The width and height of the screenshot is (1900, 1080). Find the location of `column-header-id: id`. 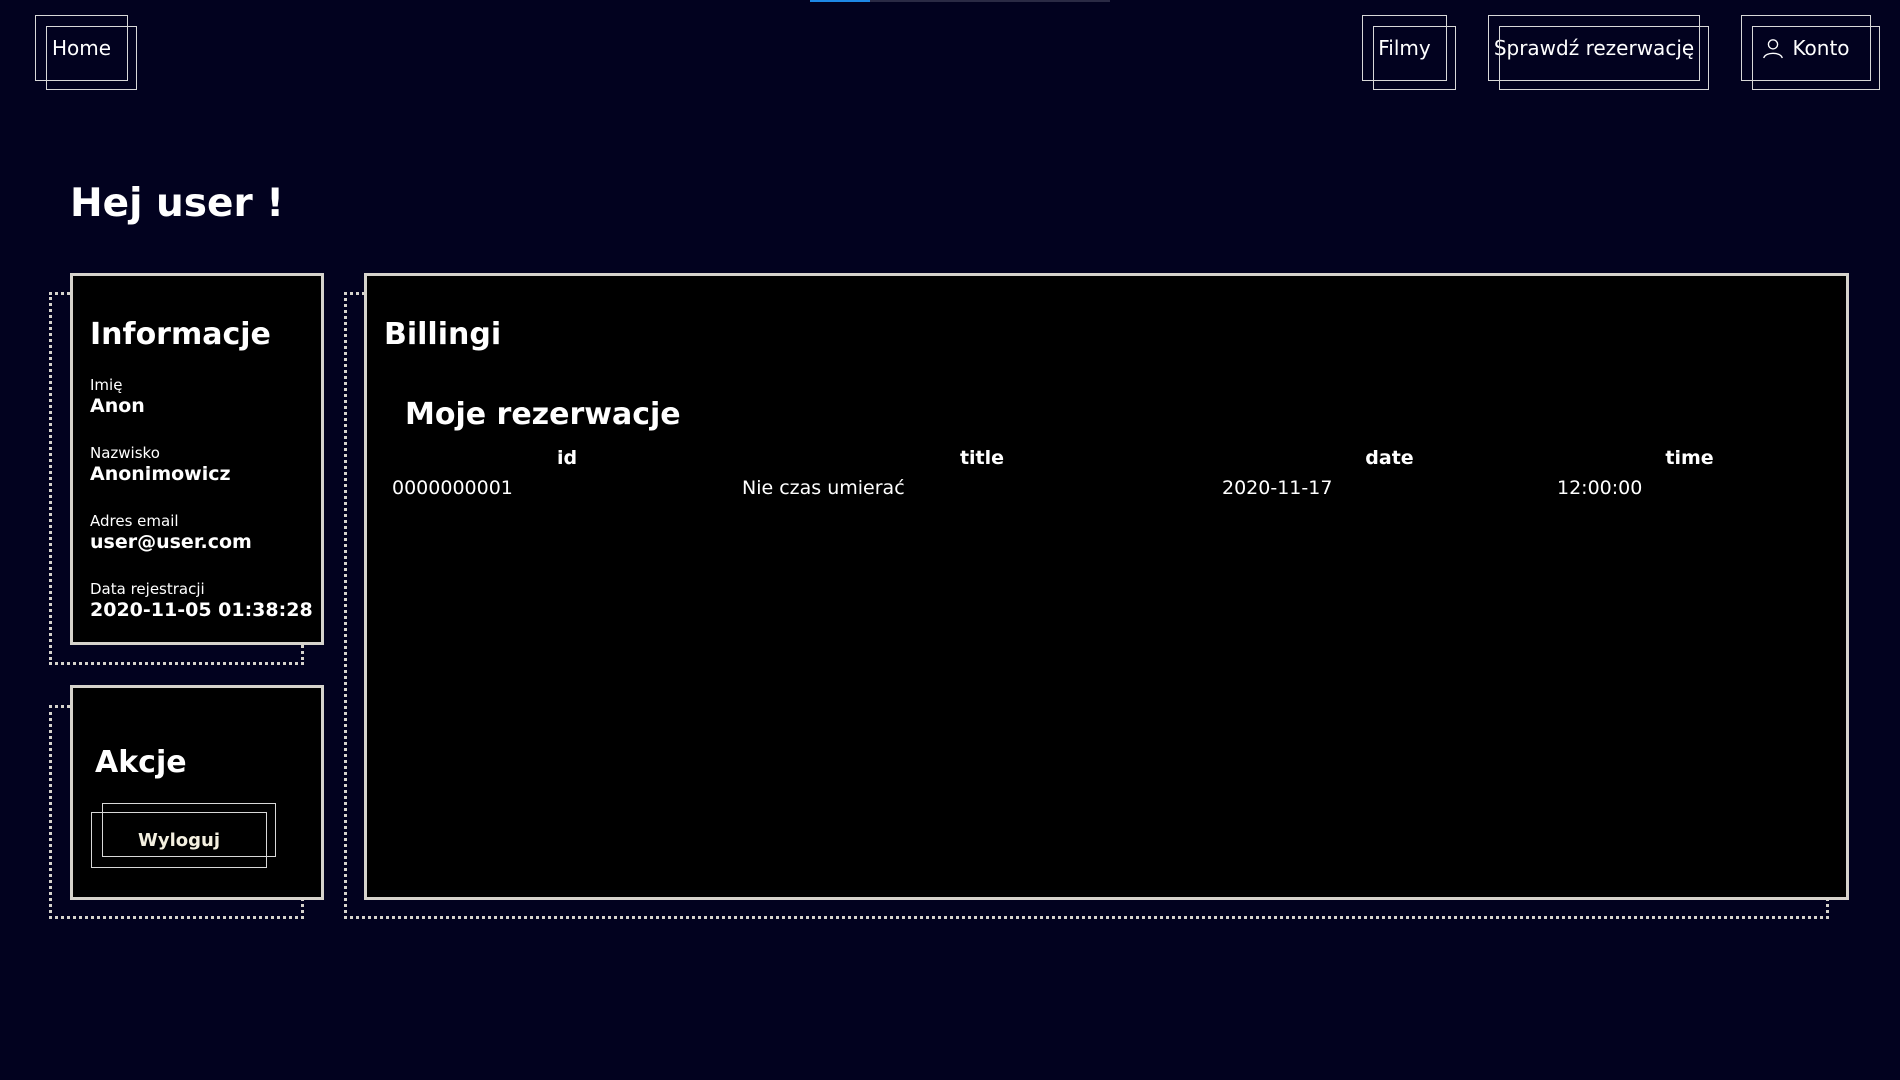

column-header-id: id is located at coordinates (567, 458).